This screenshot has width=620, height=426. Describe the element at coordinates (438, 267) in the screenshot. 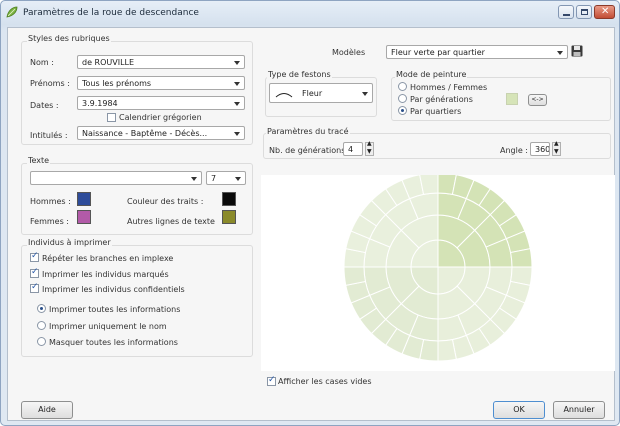

I see `descendant-wheel` at that location.